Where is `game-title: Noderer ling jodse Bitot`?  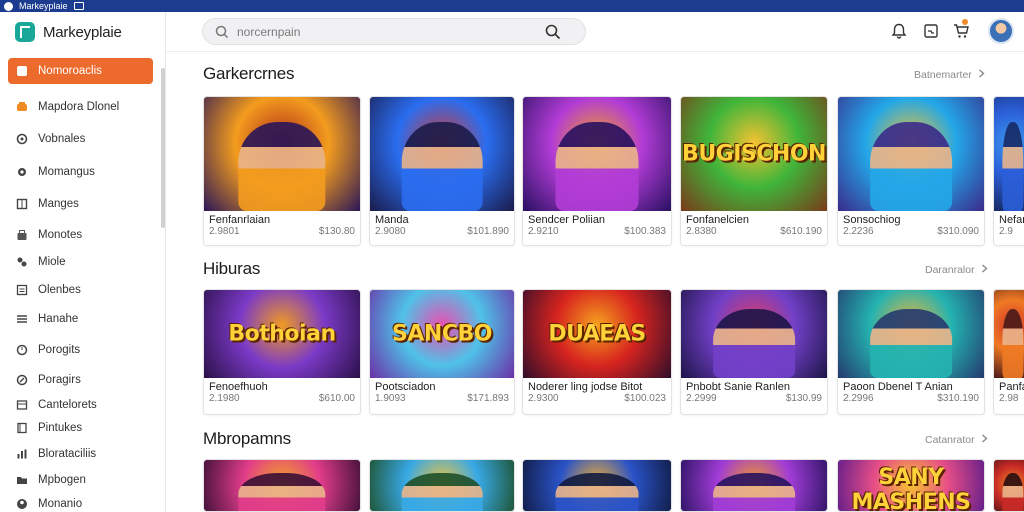 game-title: Noderer ling jodse Bitot is located at coordinates (585, 387).